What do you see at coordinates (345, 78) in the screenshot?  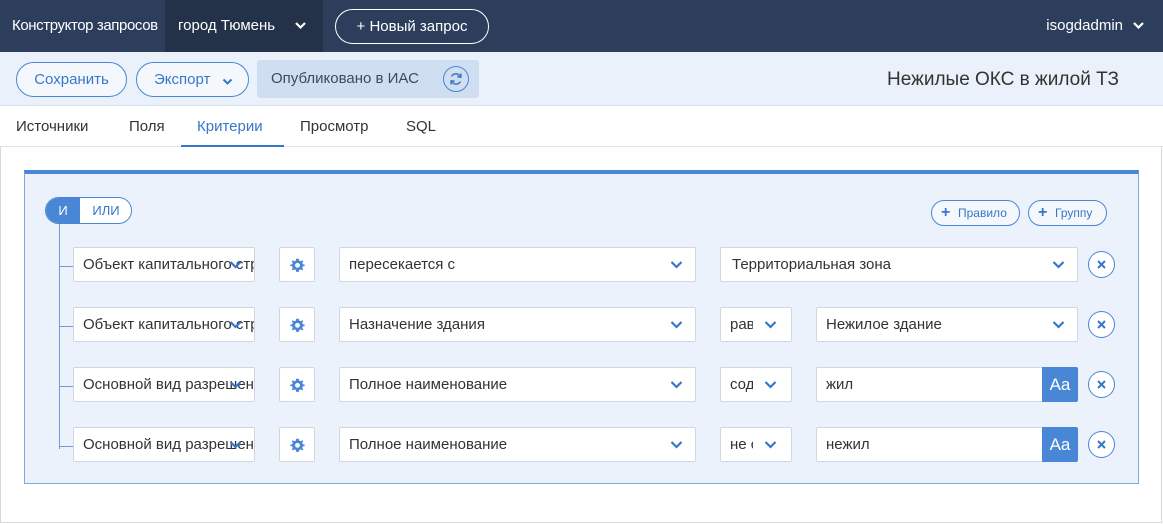 I see `published-label: Опубликовано в ИАС` at bounding box center [345, 78].